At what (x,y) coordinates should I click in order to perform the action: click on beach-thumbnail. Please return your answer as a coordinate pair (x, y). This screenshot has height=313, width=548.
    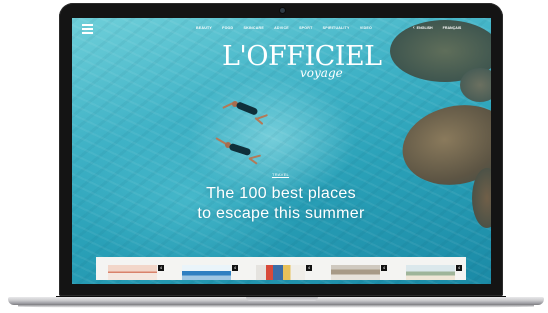
    Looking at the image, I should click on (132, 272).